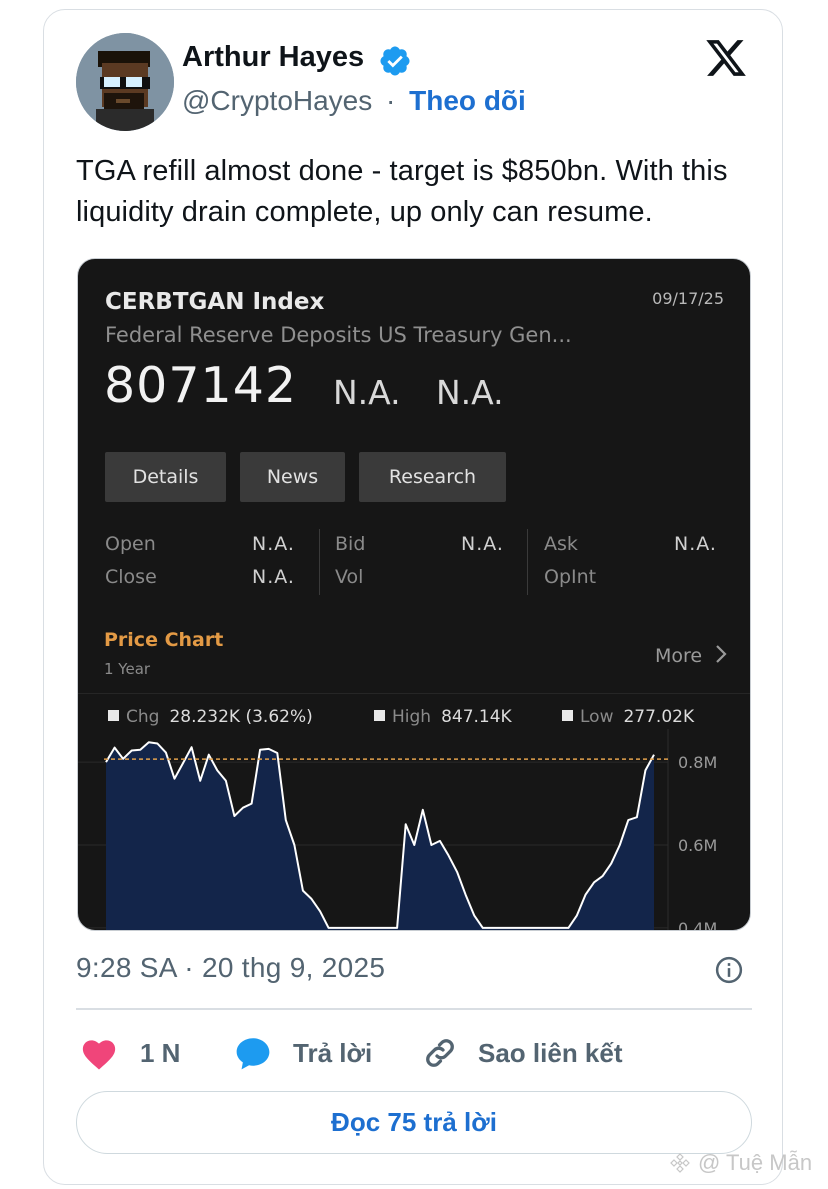 The image size is (828, 1189). Describe the element at coordinates (130, 544) in the screenshot. I see `open-label: Open` at that location.